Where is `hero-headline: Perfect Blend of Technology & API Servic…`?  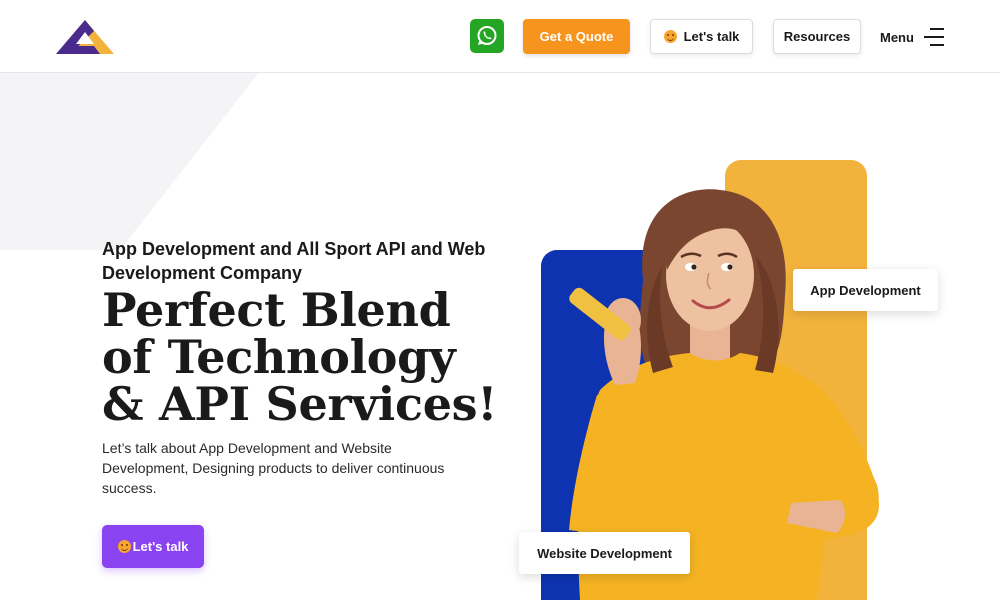 hero-headline: Perfect Blend of Technology & API Servic… is located at coordinates (312, 357).